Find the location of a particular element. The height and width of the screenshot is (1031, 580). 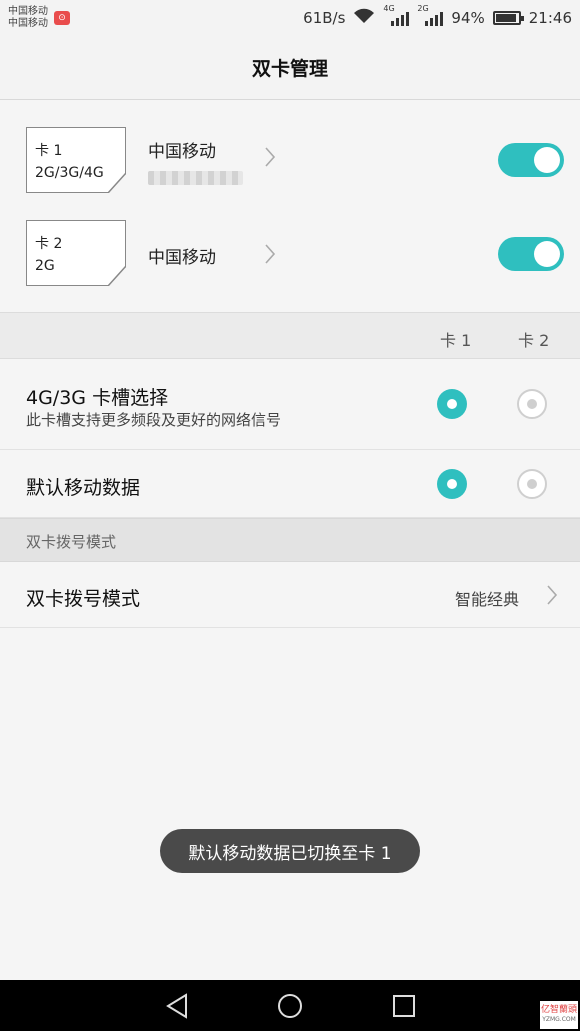

option-4g3g-sub: 此卡槽支持更多频段及更好的网络信号 is located at coordinates (154, 420).